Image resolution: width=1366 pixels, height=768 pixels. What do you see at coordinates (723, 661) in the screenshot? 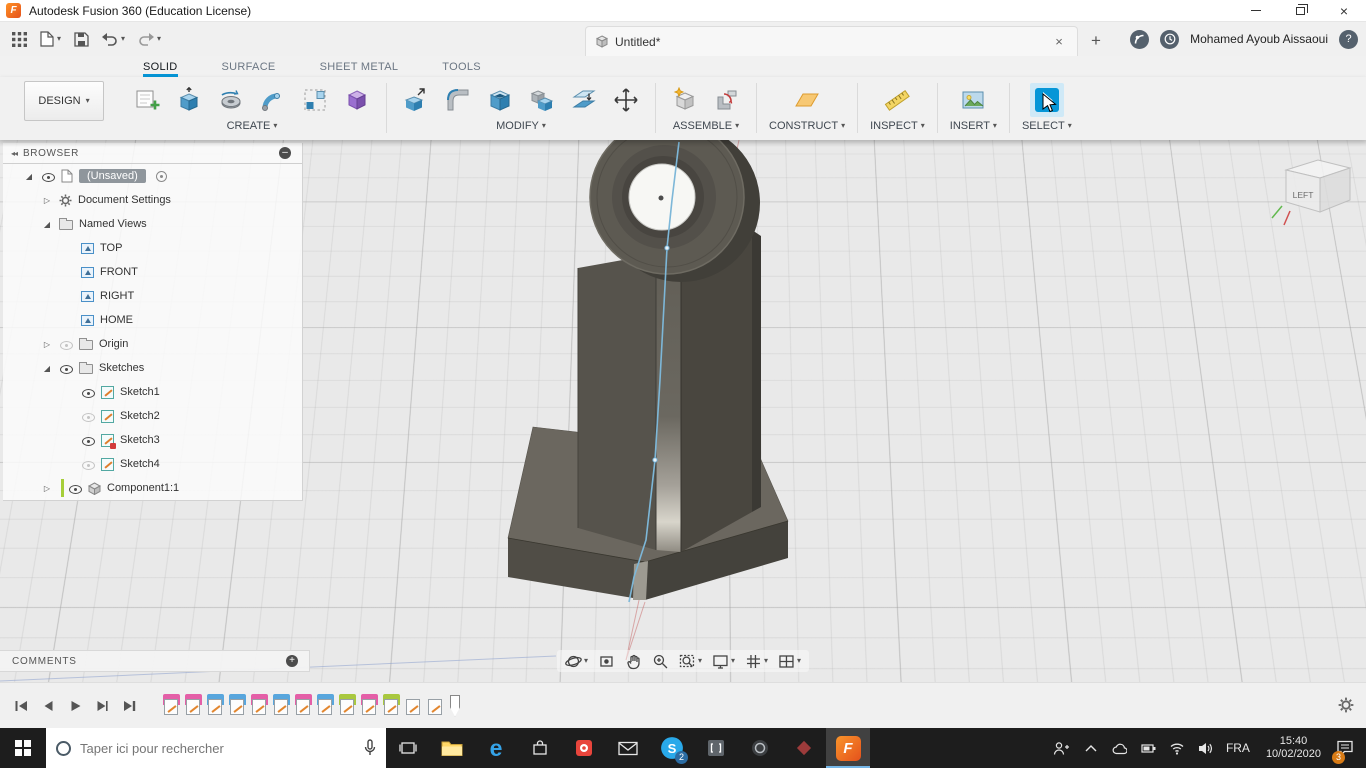
I see `display-settings-button: ▾` at bounding box center [723, 661].